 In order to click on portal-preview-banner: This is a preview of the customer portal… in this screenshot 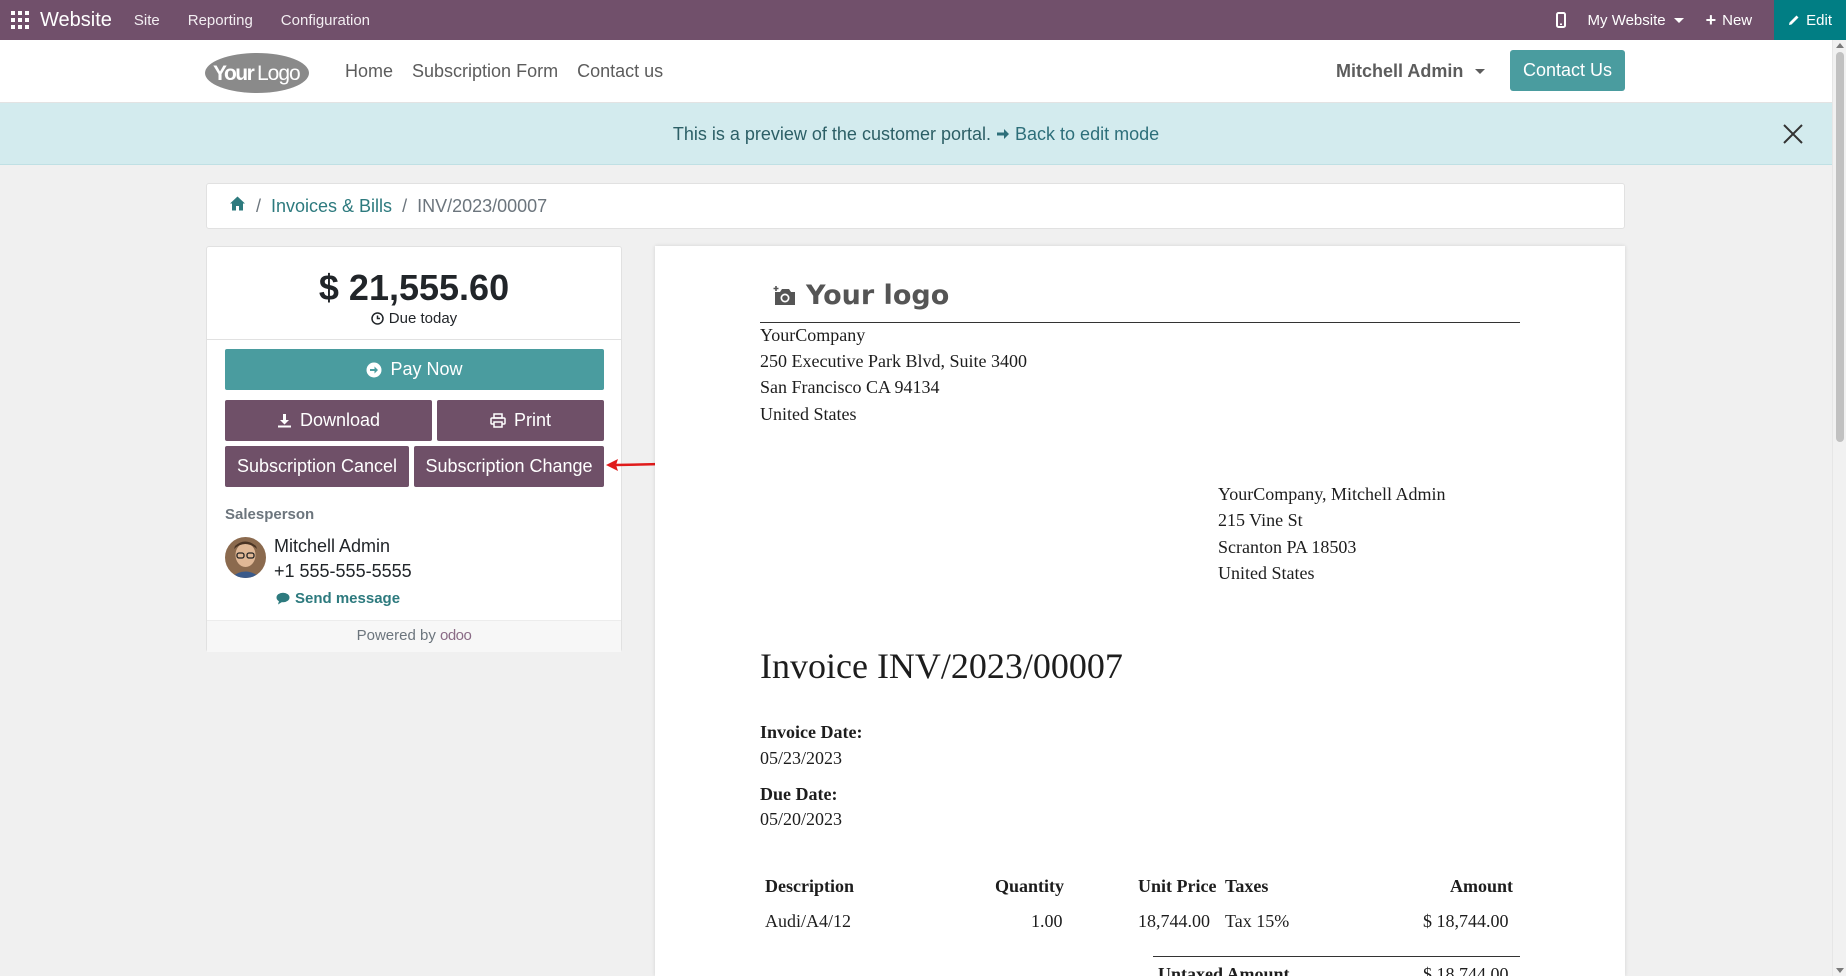, I will do `click(916, 134)`.